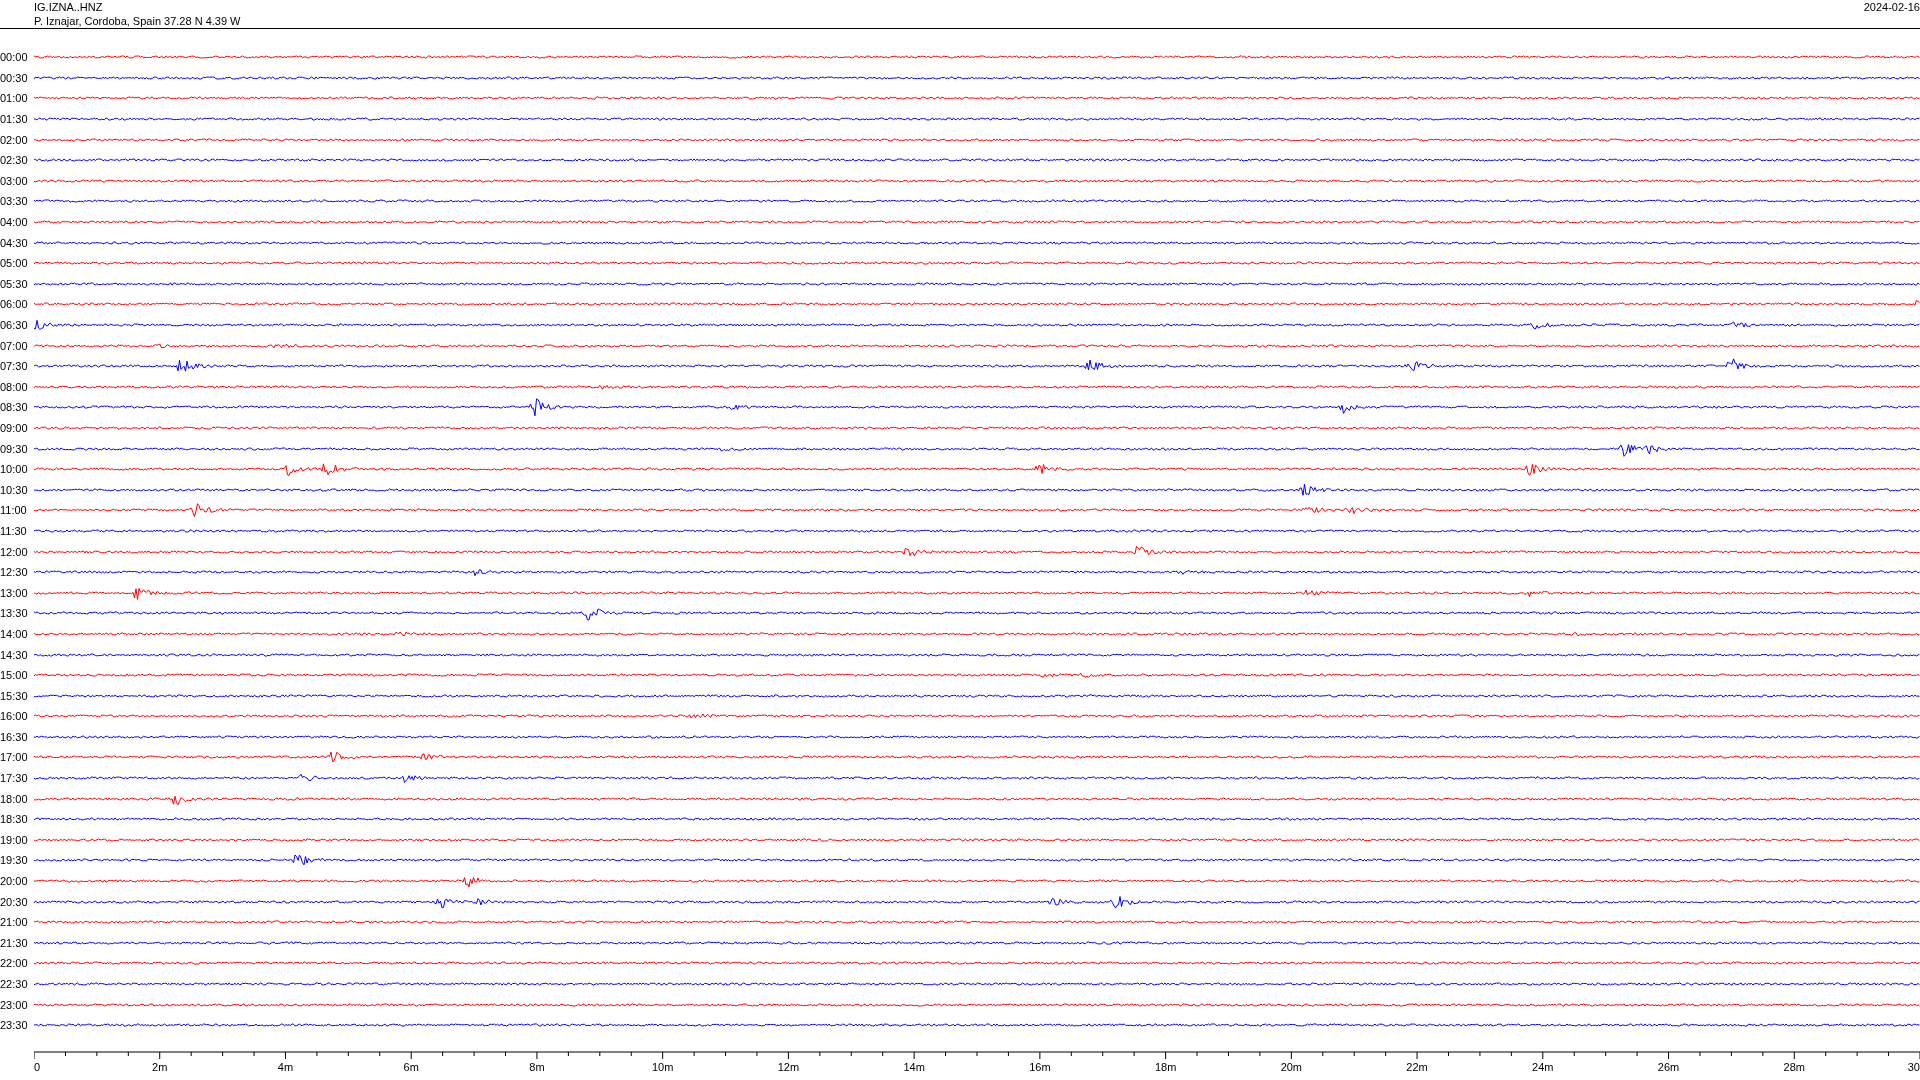 This screenshot has height=1080, width=1920. I want to click on time-label: 16:30, so click(14, 736).